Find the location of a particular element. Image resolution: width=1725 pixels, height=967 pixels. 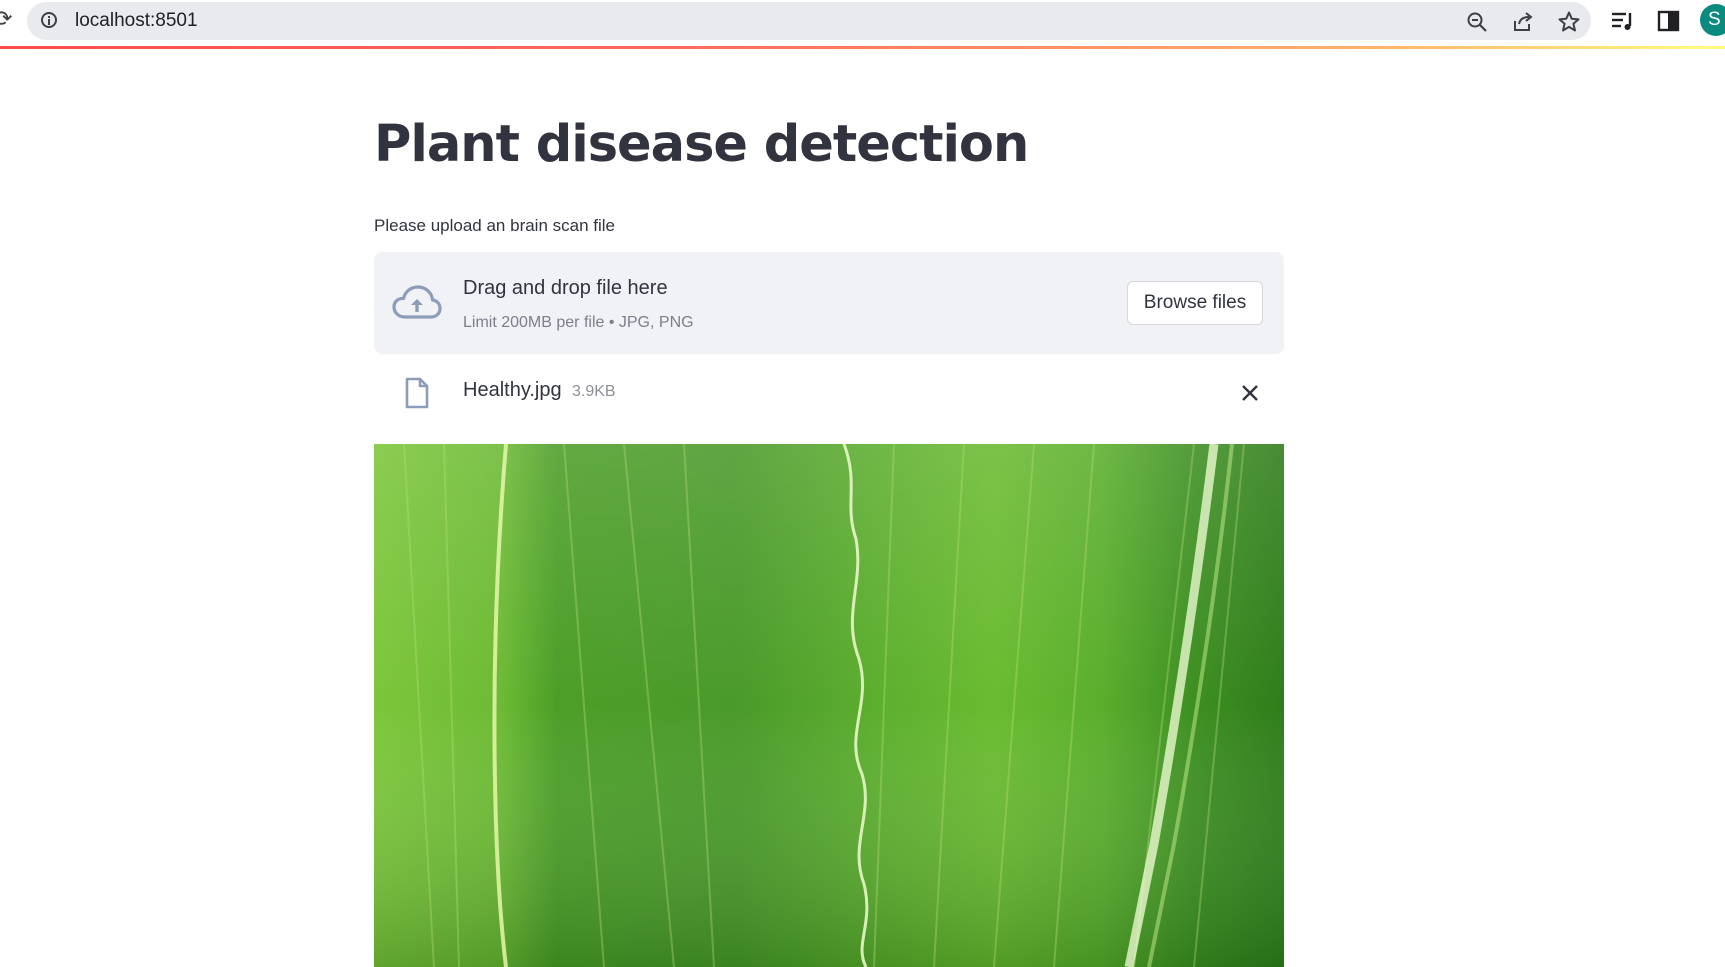

browse-files-button: Browse files is located at coordinates (1195, 303).